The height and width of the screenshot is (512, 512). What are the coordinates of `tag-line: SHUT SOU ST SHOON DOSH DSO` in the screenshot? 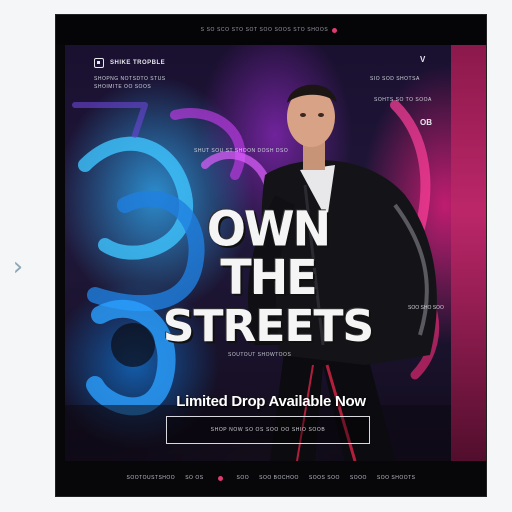 It's located at (241, 151).